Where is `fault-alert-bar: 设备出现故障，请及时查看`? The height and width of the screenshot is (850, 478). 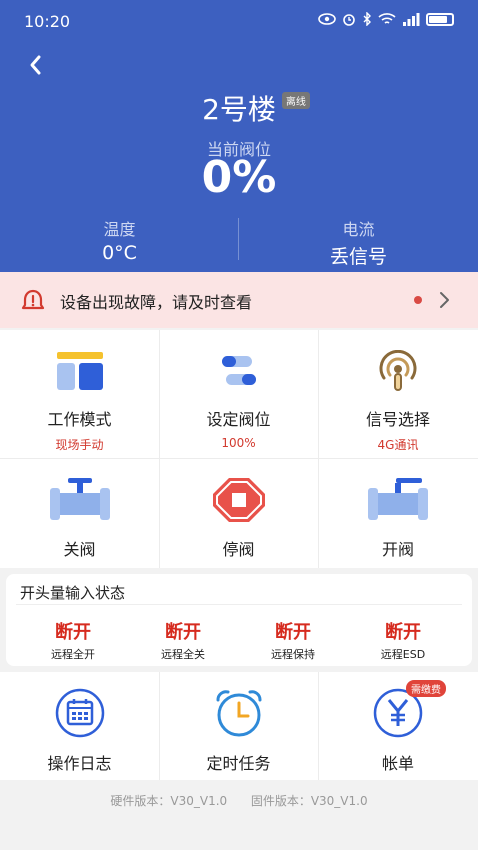 fault-alert-bar: 设备出现故障，请及时查看 is located at coordinates (239, 300).